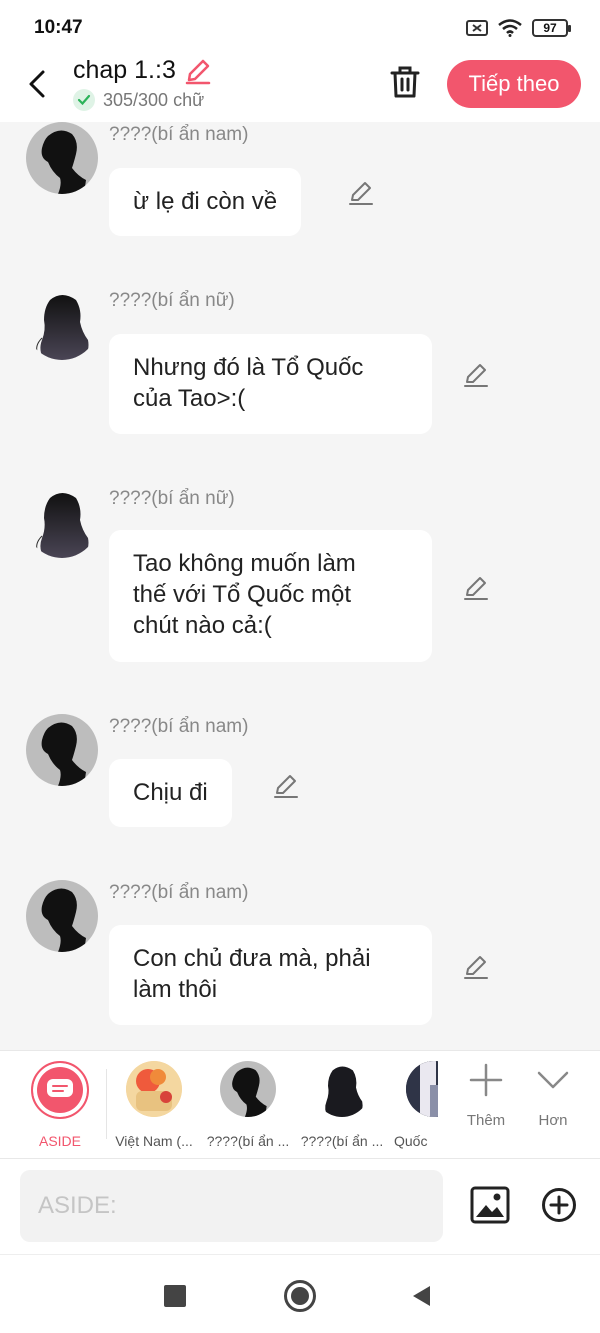 The image size is (600, 1333). I want to click on wifi-icon, so click(510, 28).